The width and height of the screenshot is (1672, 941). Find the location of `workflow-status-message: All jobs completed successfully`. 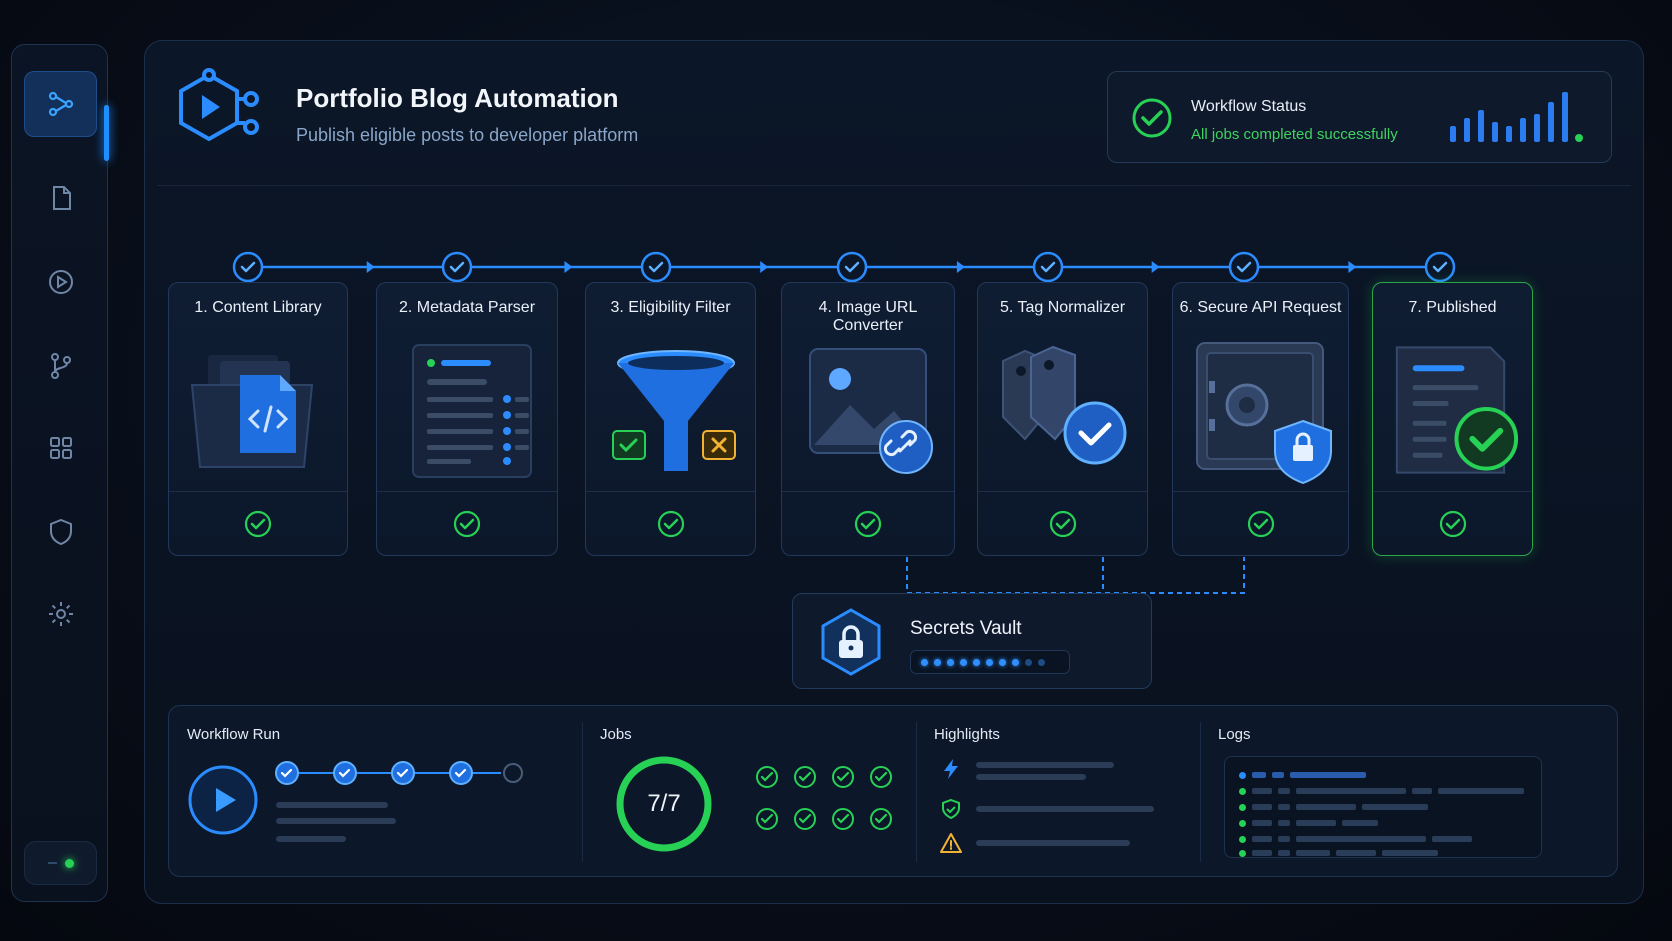

workflow-status-message: All jobs completed successfully is located at coordinates (1294, 134).